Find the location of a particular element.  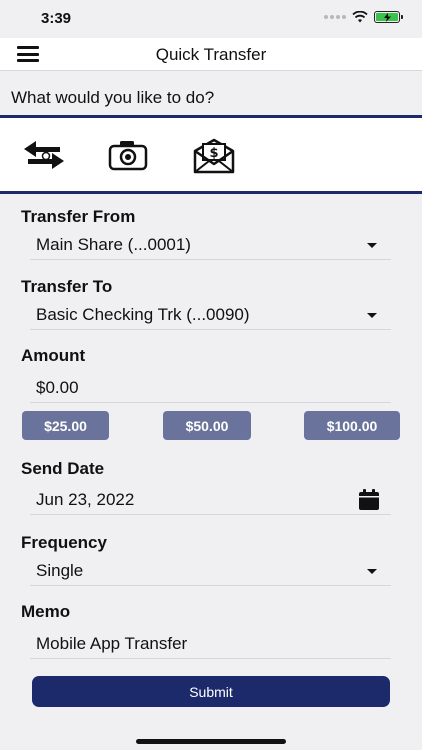

amount-field: $0.00 is located at coordinates (210, 388).